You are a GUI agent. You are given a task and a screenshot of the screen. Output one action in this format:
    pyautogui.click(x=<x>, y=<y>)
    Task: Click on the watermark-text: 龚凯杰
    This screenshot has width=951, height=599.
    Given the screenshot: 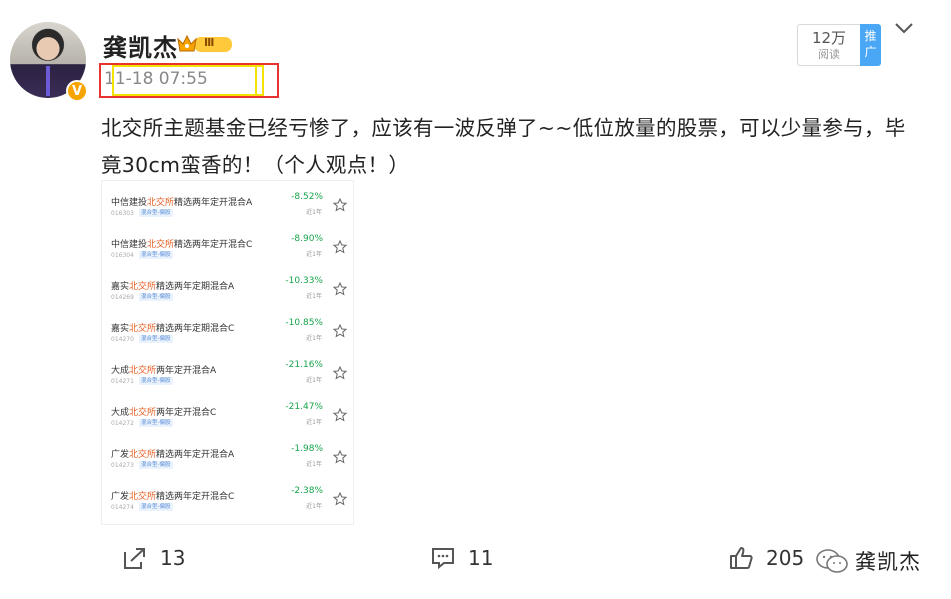 What is the action you would take?
    pyautogui.click(x=888, y=562)
    